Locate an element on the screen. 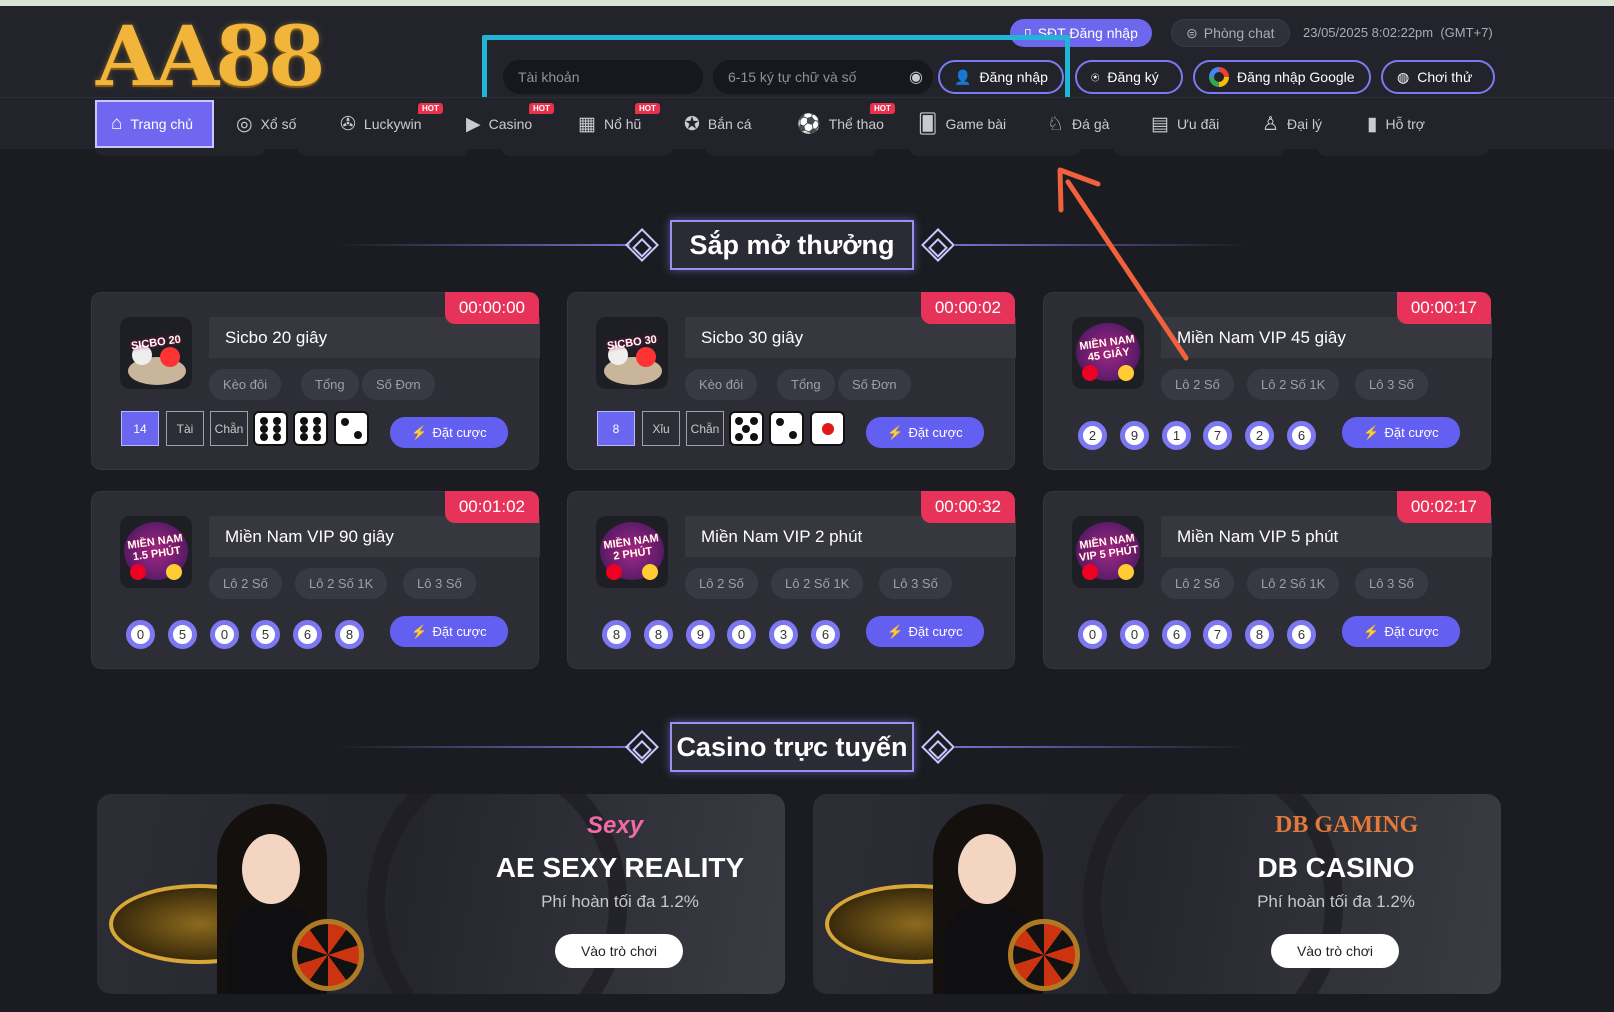  annotation-arrow is located at coordinates (1123, 264).